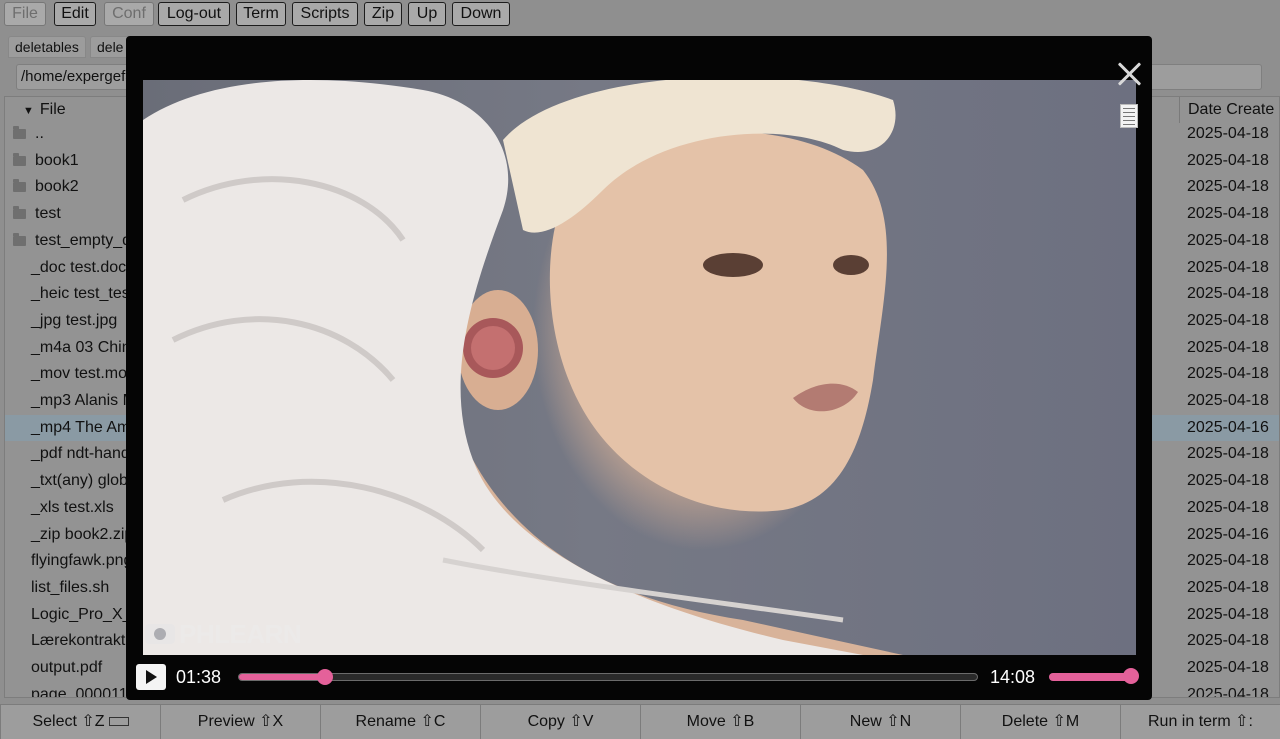 This screenshot has height=739, width=1280. Describe the element at coordinates (79, 481) in the screenshot. I see `file-name: _txt(any) glob` at that location.